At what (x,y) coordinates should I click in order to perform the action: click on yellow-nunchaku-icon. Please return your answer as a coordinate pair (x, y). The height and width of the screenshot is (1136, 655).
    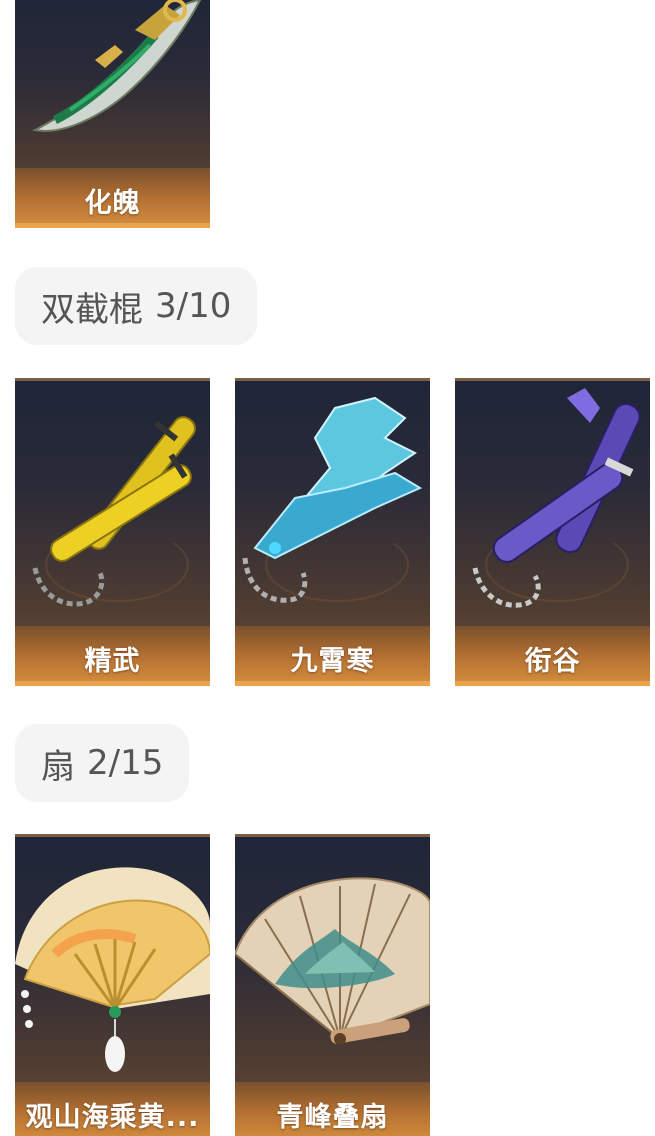
    Looking at the image, I should click on (114, 511).